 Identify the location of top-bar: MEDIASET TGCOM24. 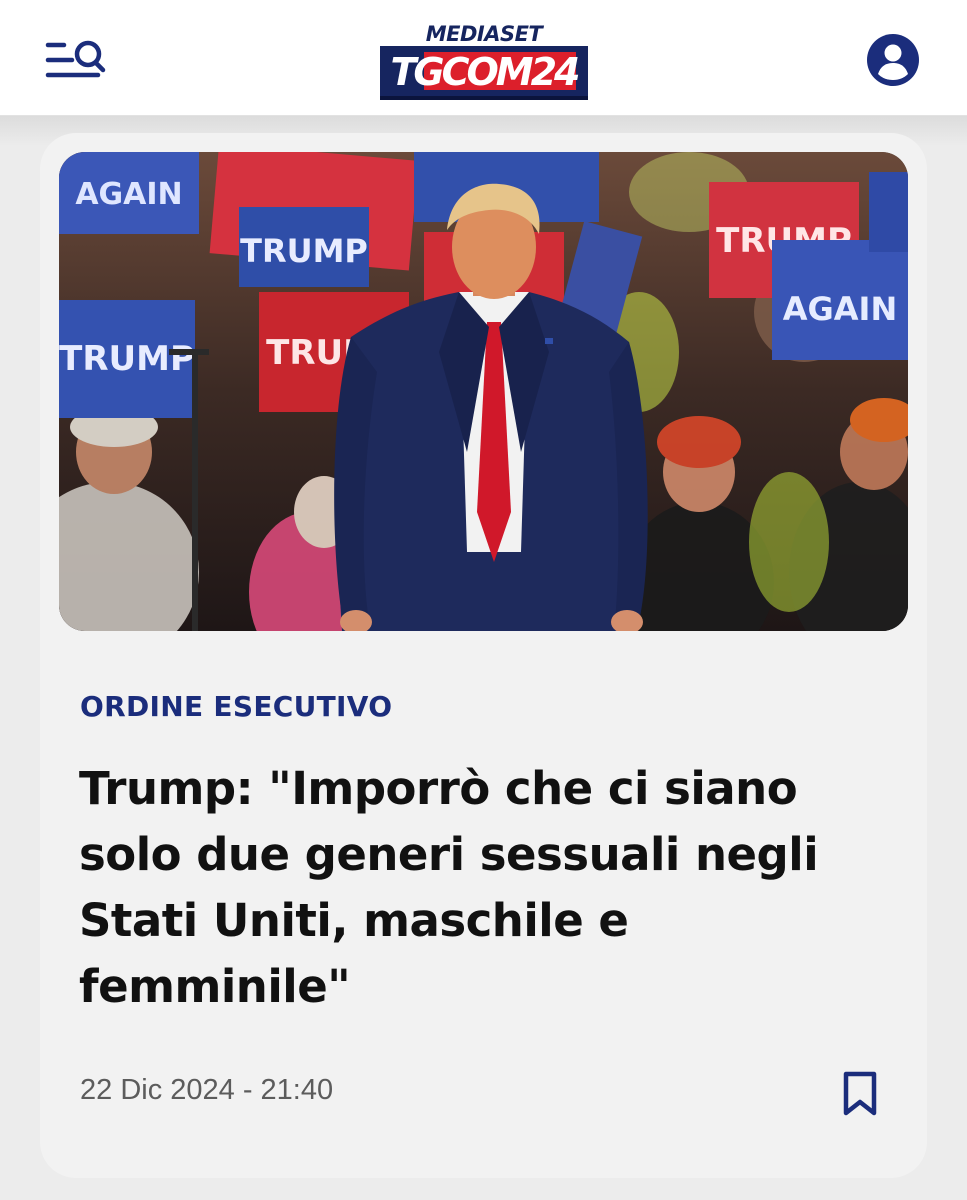
(483, 58).